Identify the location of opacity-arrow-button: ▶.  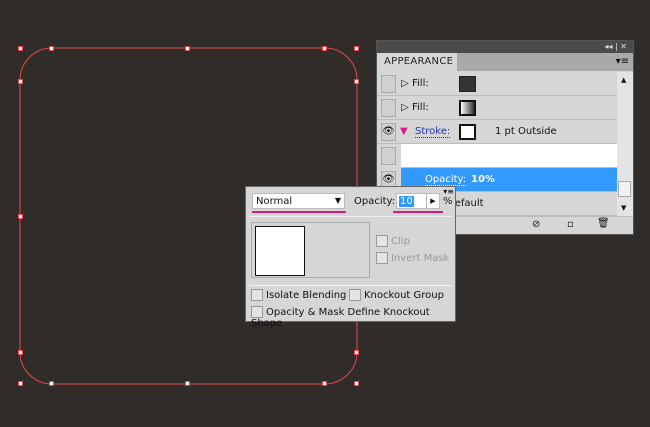
(432, 201).